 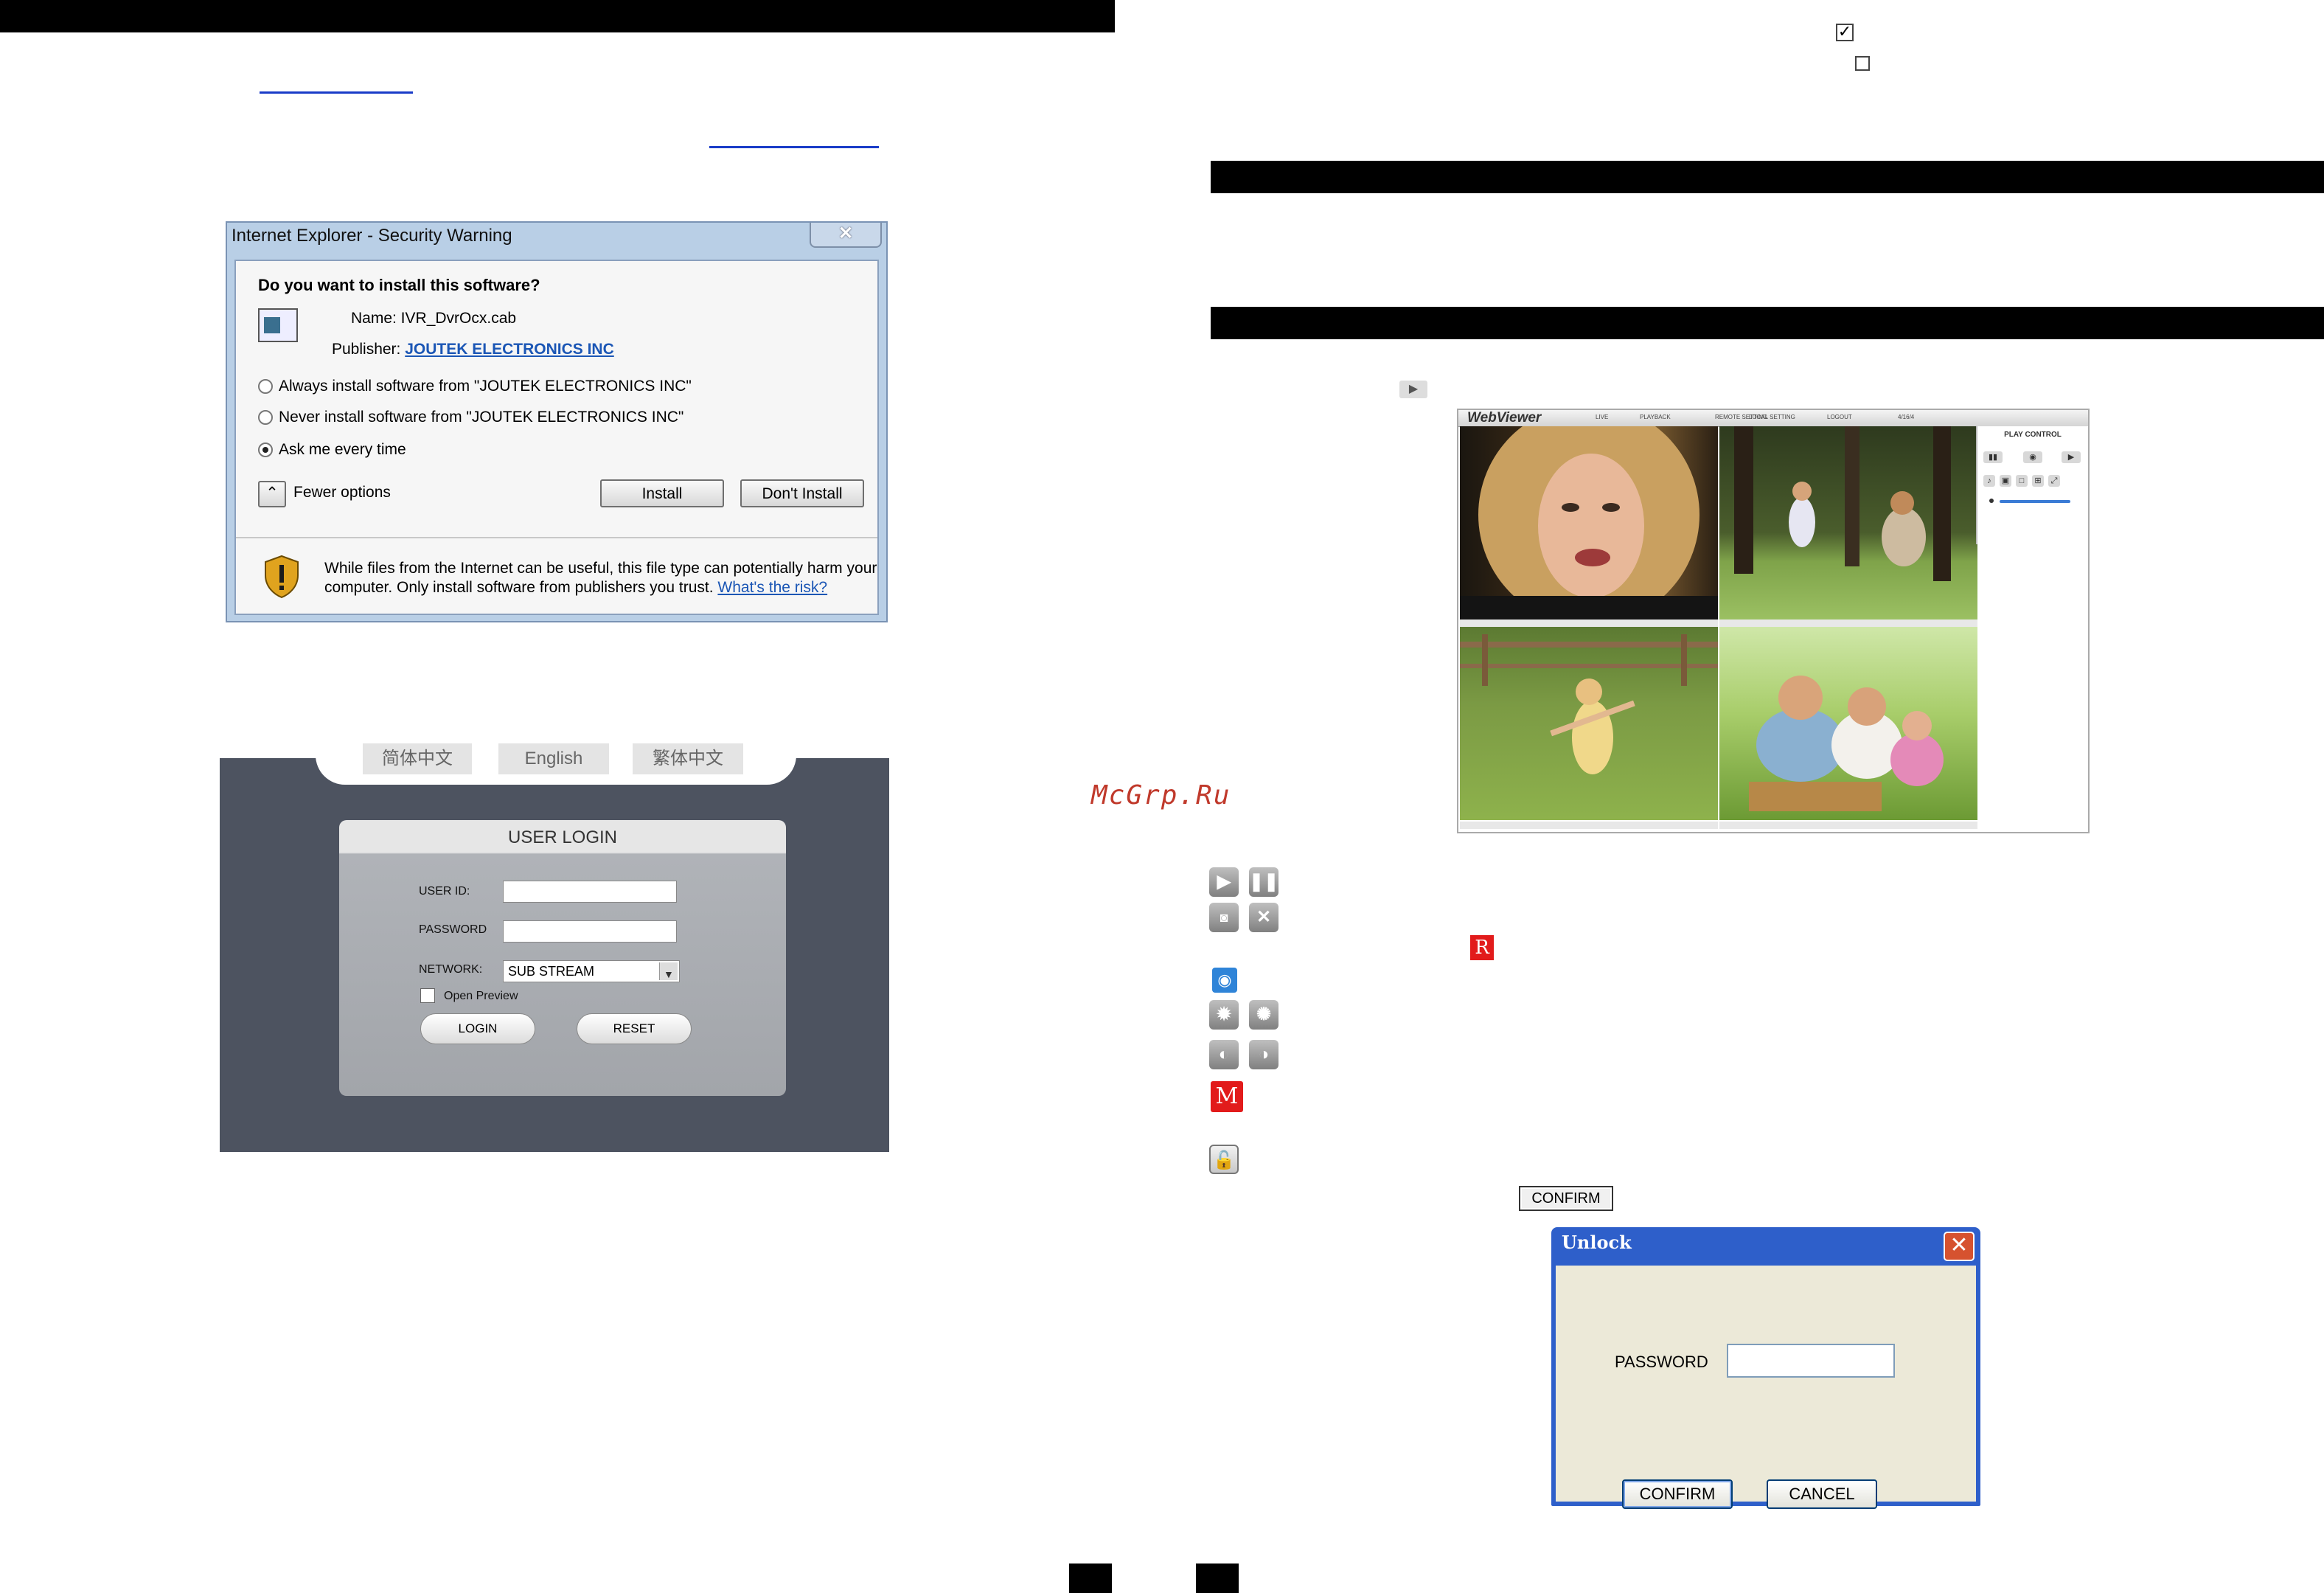 What do you see at coordinates (562, 837) in the screenshot?
I see `login-title: USER LOGIN` at bounding box center [562, 837].